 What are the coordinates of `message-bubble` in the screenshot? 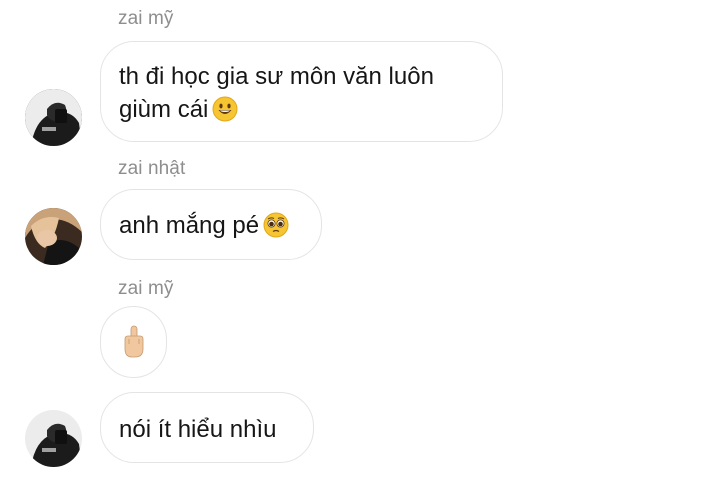 It's located at (133, 342).